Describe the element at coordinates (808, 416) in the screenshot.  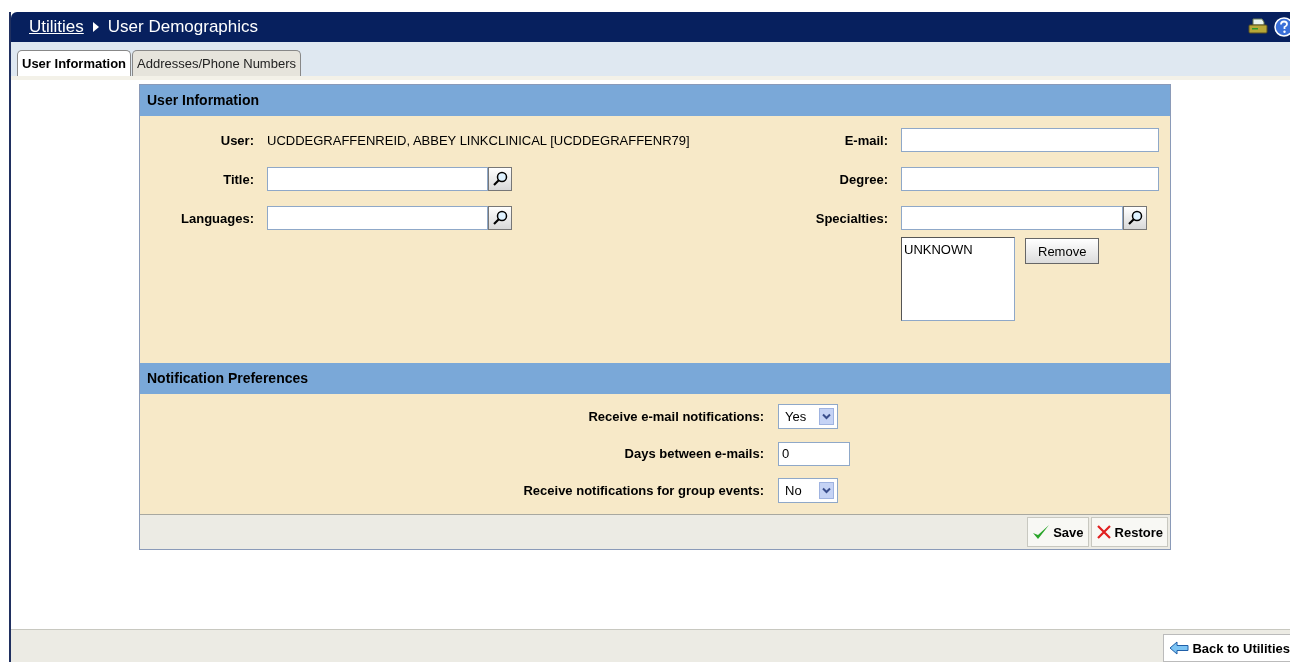
I see `dropdown: Yes` at that location.